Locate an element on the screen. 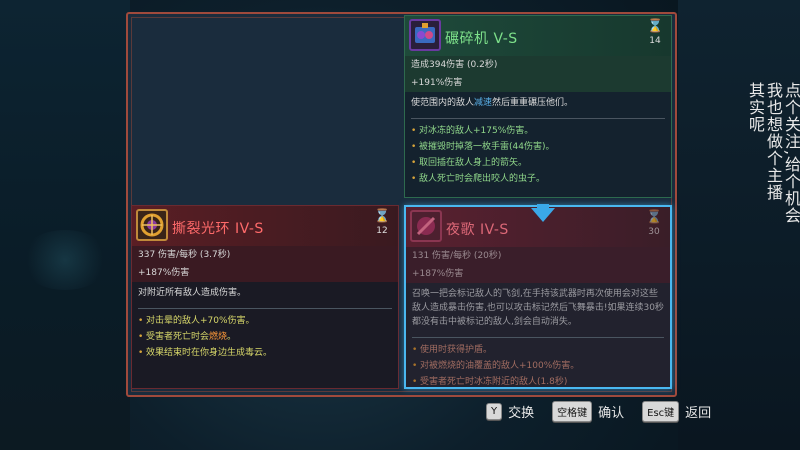 This screenshot has width=800, height=450. affix-item: • 对冰冻的敌人+175%伤害。 is located at coordinates (472, 131).